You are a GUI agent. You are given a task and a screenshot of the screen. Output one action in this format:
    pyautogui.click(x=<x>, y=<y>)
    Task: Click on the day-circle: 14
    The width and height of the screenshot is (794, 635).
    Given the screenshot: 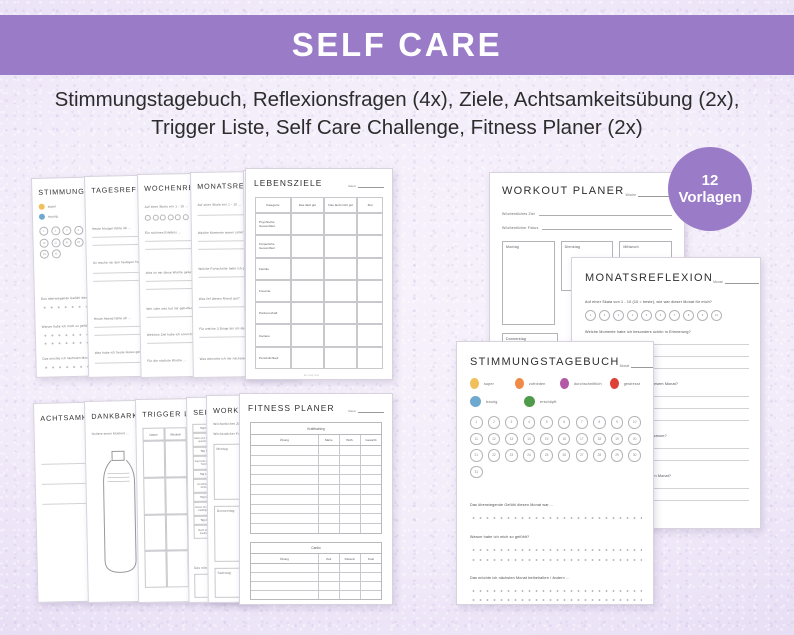 What is the action you would take?
    pyautogui.click(x=529, y=438)
    